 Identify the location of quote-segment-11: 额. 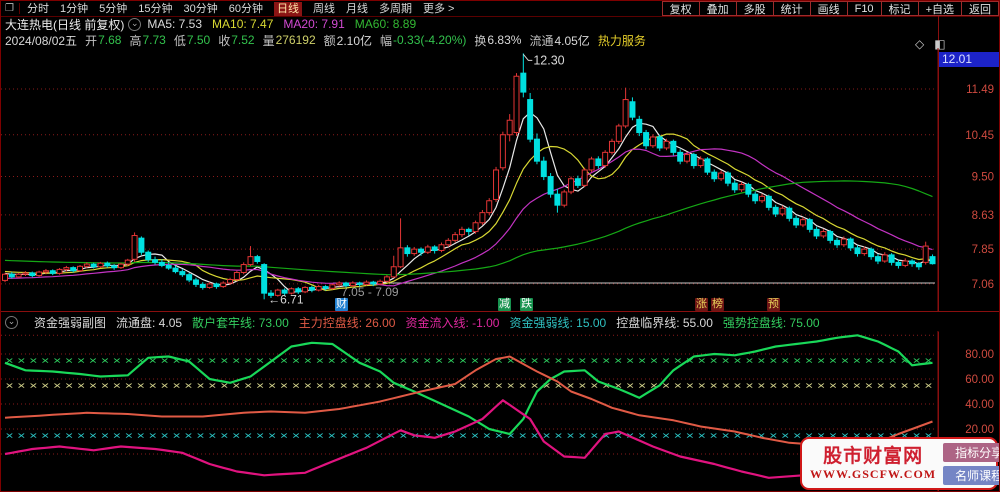
(329, 40).